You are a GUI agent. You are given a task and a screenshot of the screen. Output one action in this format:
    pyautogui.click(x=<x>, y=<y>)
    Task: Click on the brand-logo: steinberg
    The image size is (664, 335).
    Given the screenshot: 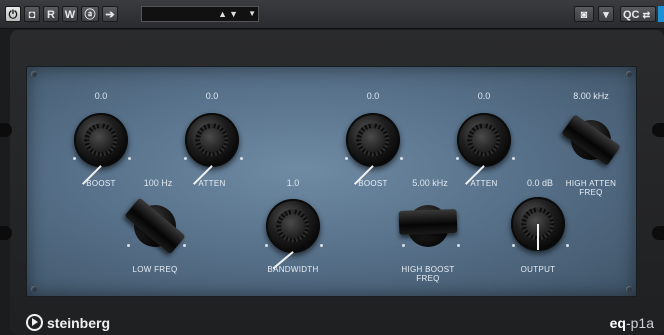 What is the action you would take?
    pyautogui.click(x=68, y=322)
    